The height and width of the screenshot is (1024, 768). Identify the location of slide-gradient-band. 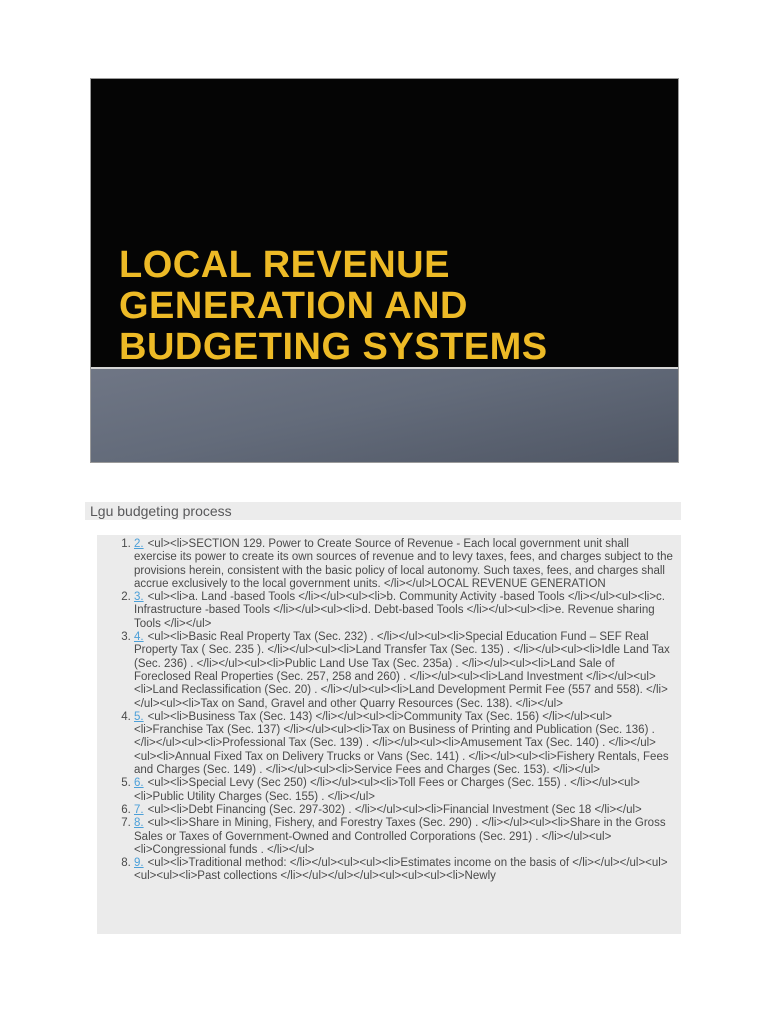
(384, 415).